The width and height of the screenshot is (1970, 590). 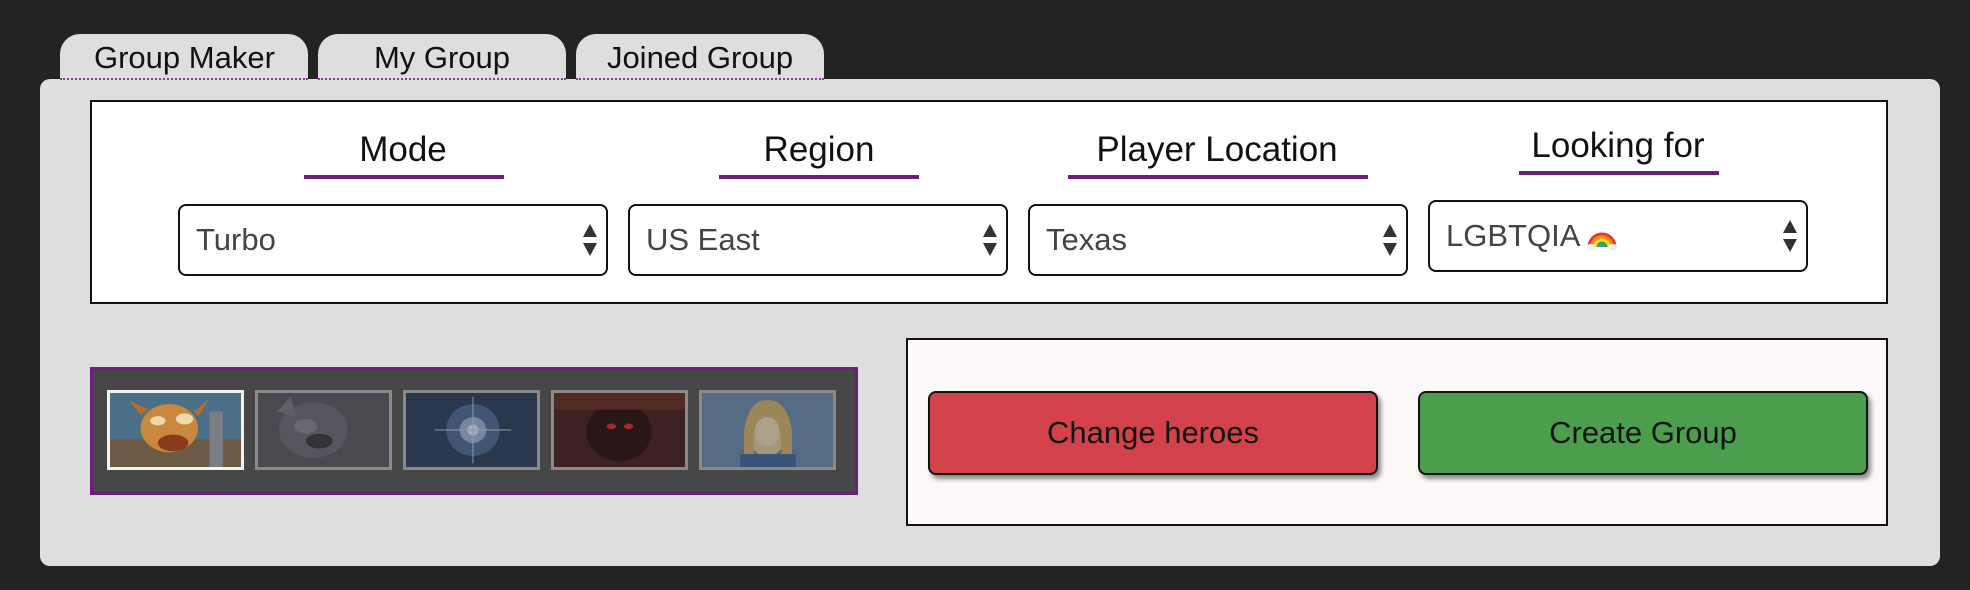 I want to click on mode-underline, so click(x=404, y=177).